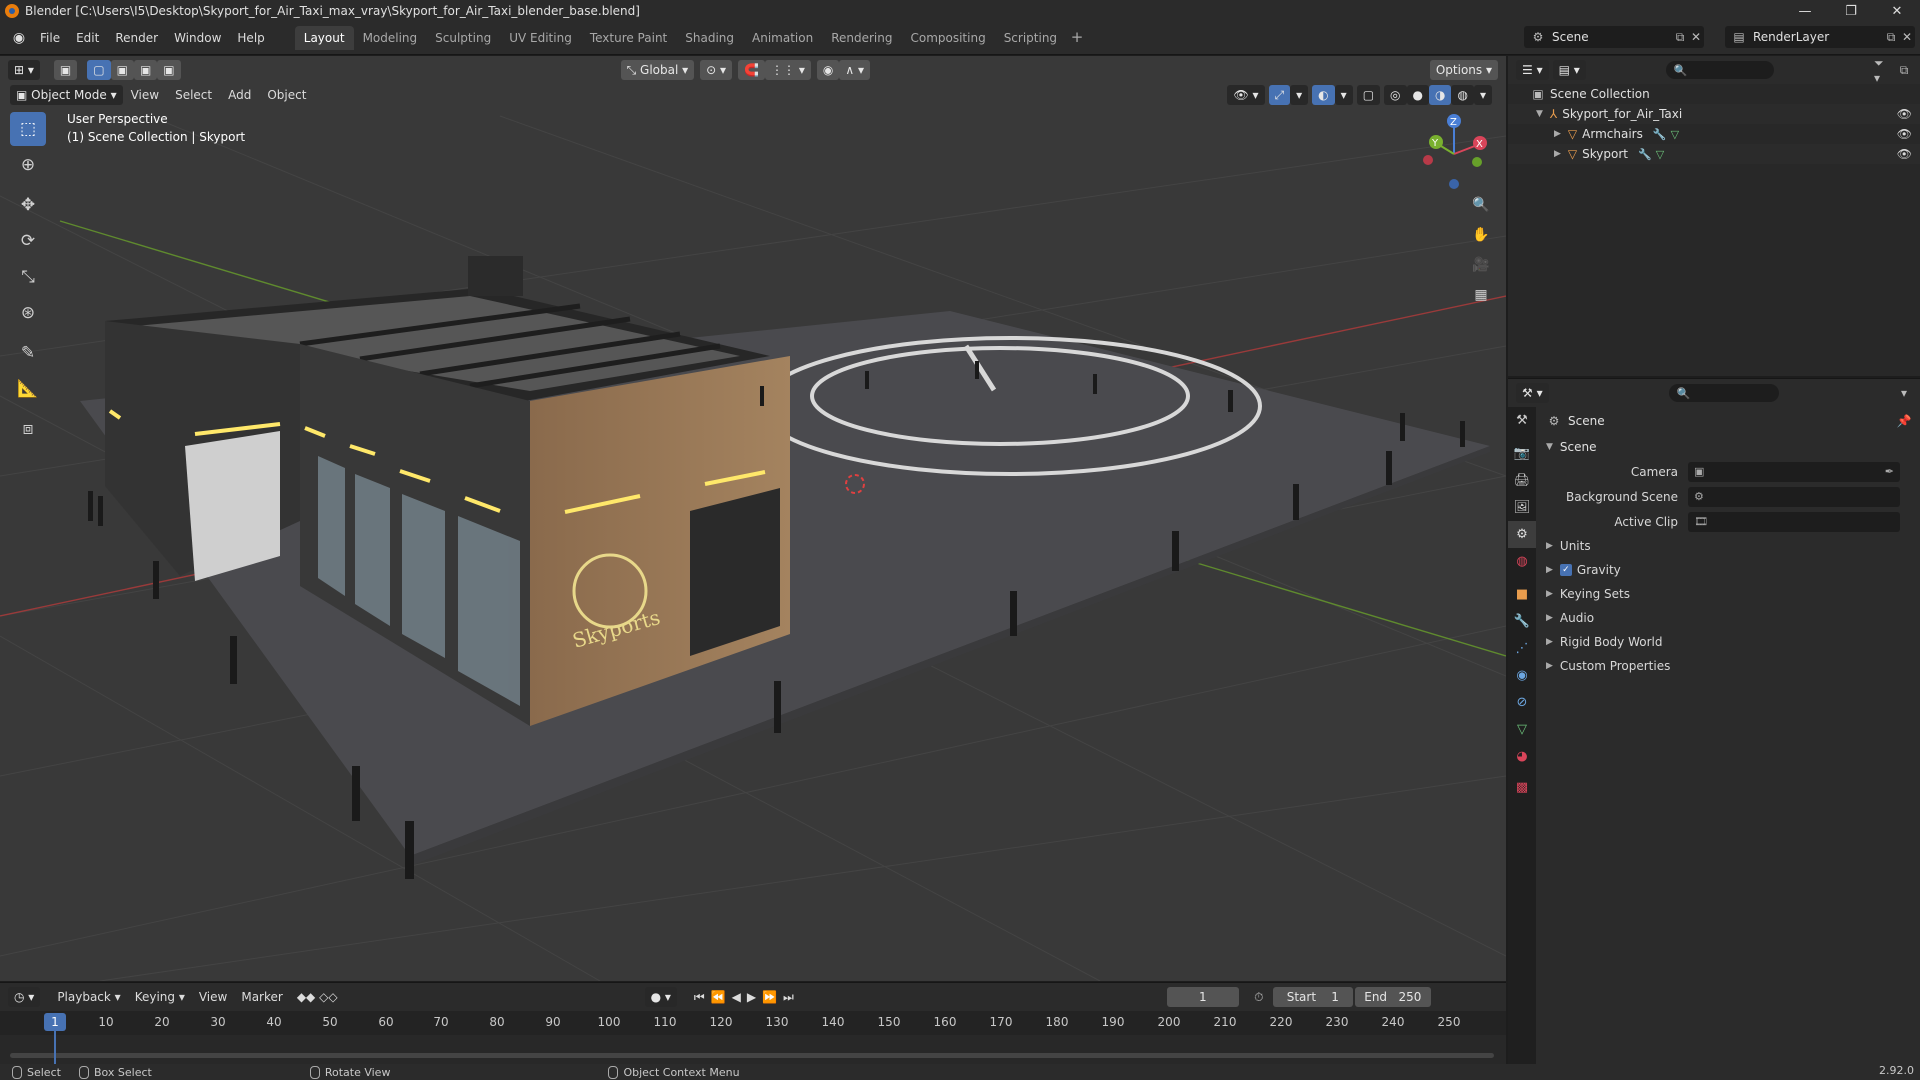  What do you see at coordinates (28, 353) in the screenshot?
I see `annotate-tool-icon: ✎` at bounding box center [28, 353].